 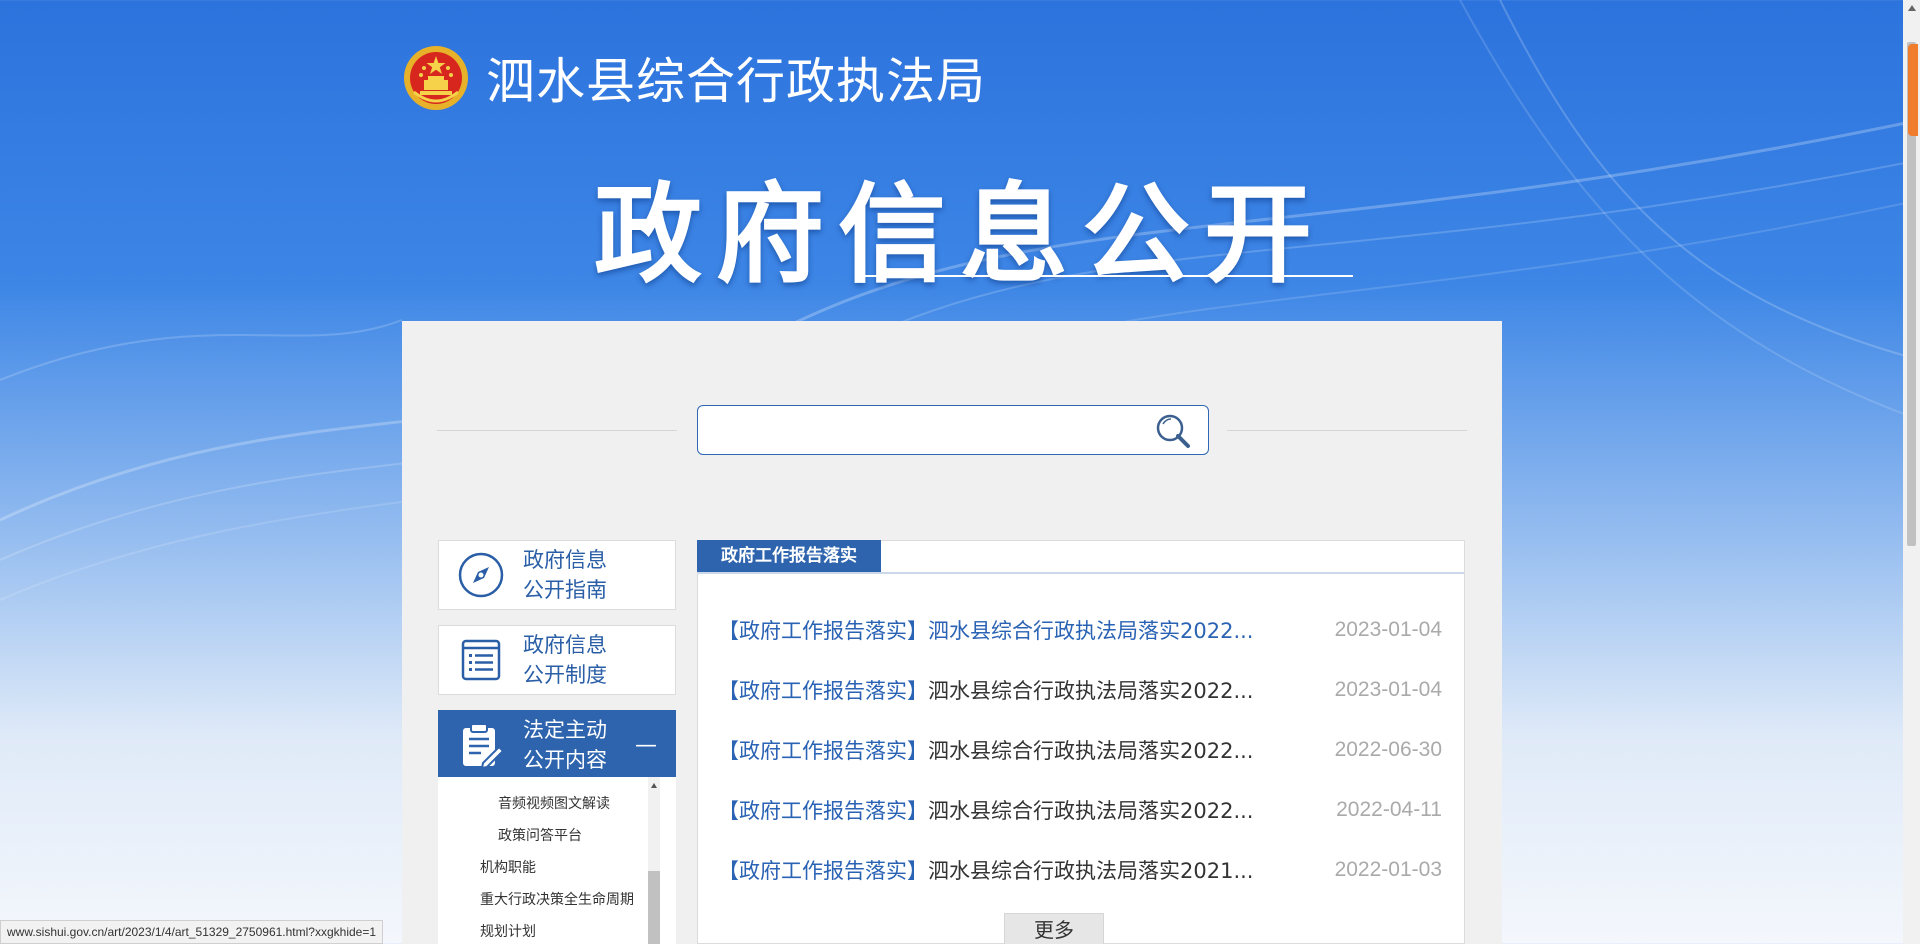 I want to click on submenu-item: 机构职能, so click(x=508, y=867).